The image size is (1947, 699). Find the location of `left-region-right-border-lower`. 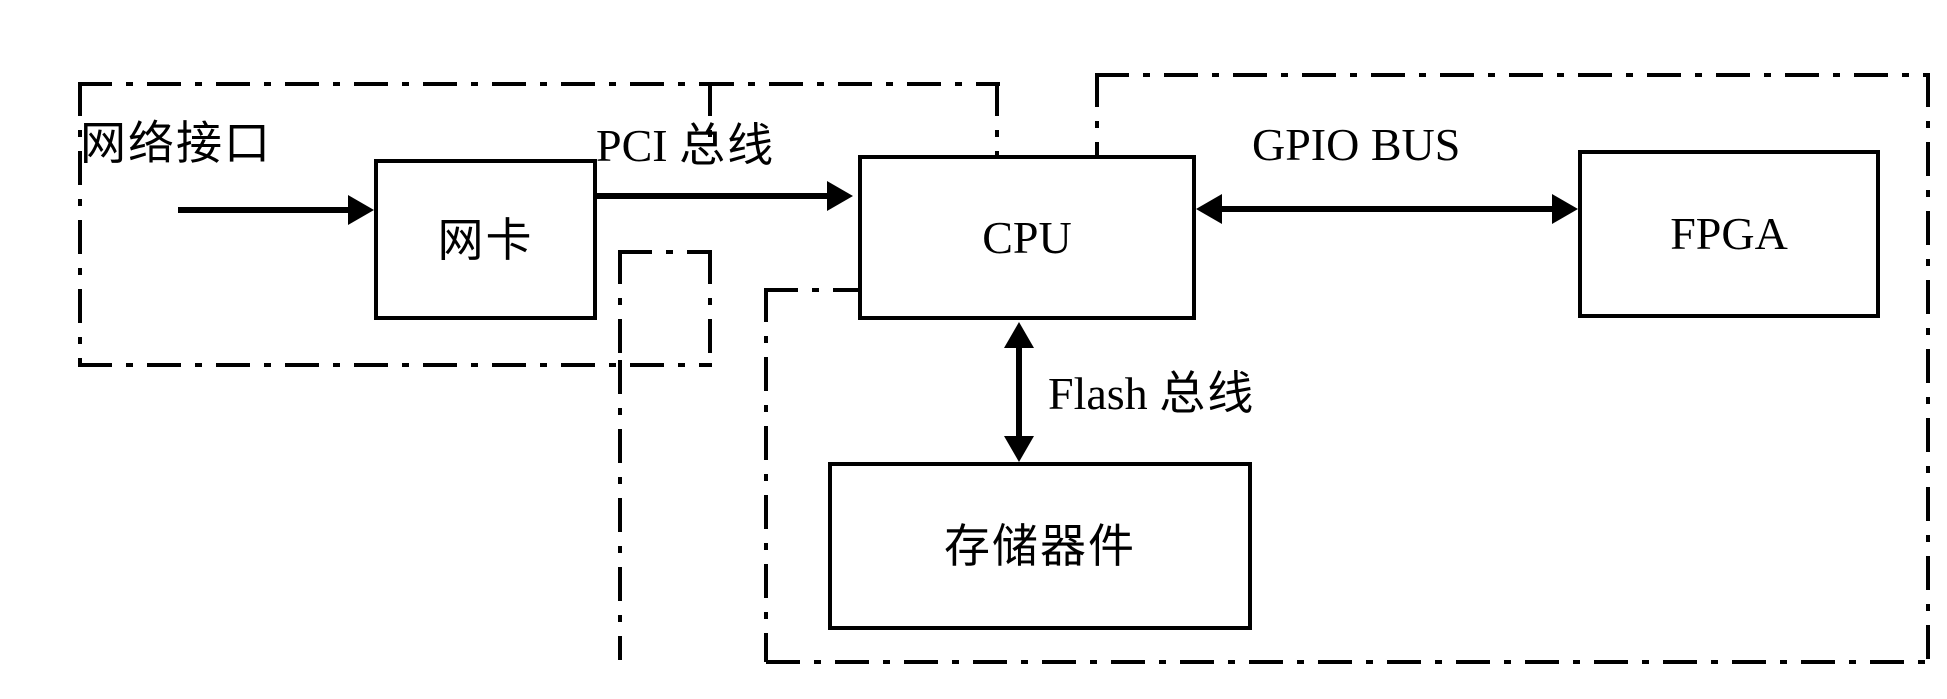

left-region-right-border-lower is located at coordinates (710, 308).